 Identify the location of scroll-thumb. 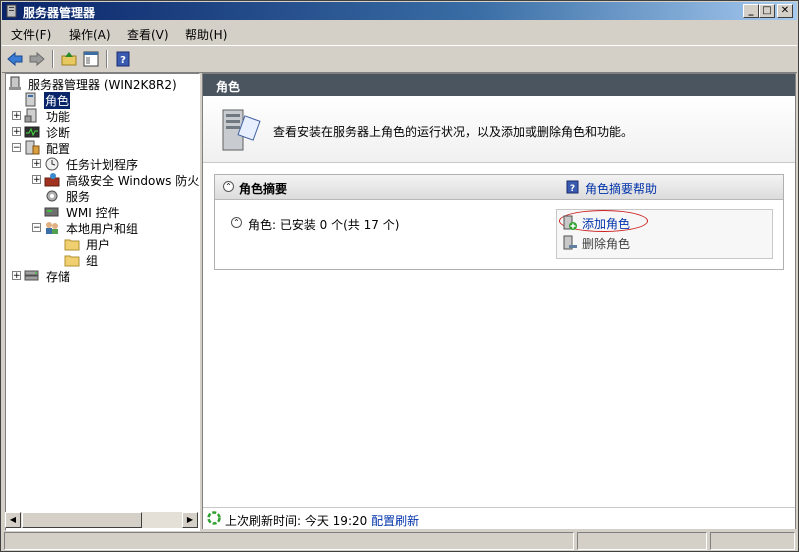
(82, 520).